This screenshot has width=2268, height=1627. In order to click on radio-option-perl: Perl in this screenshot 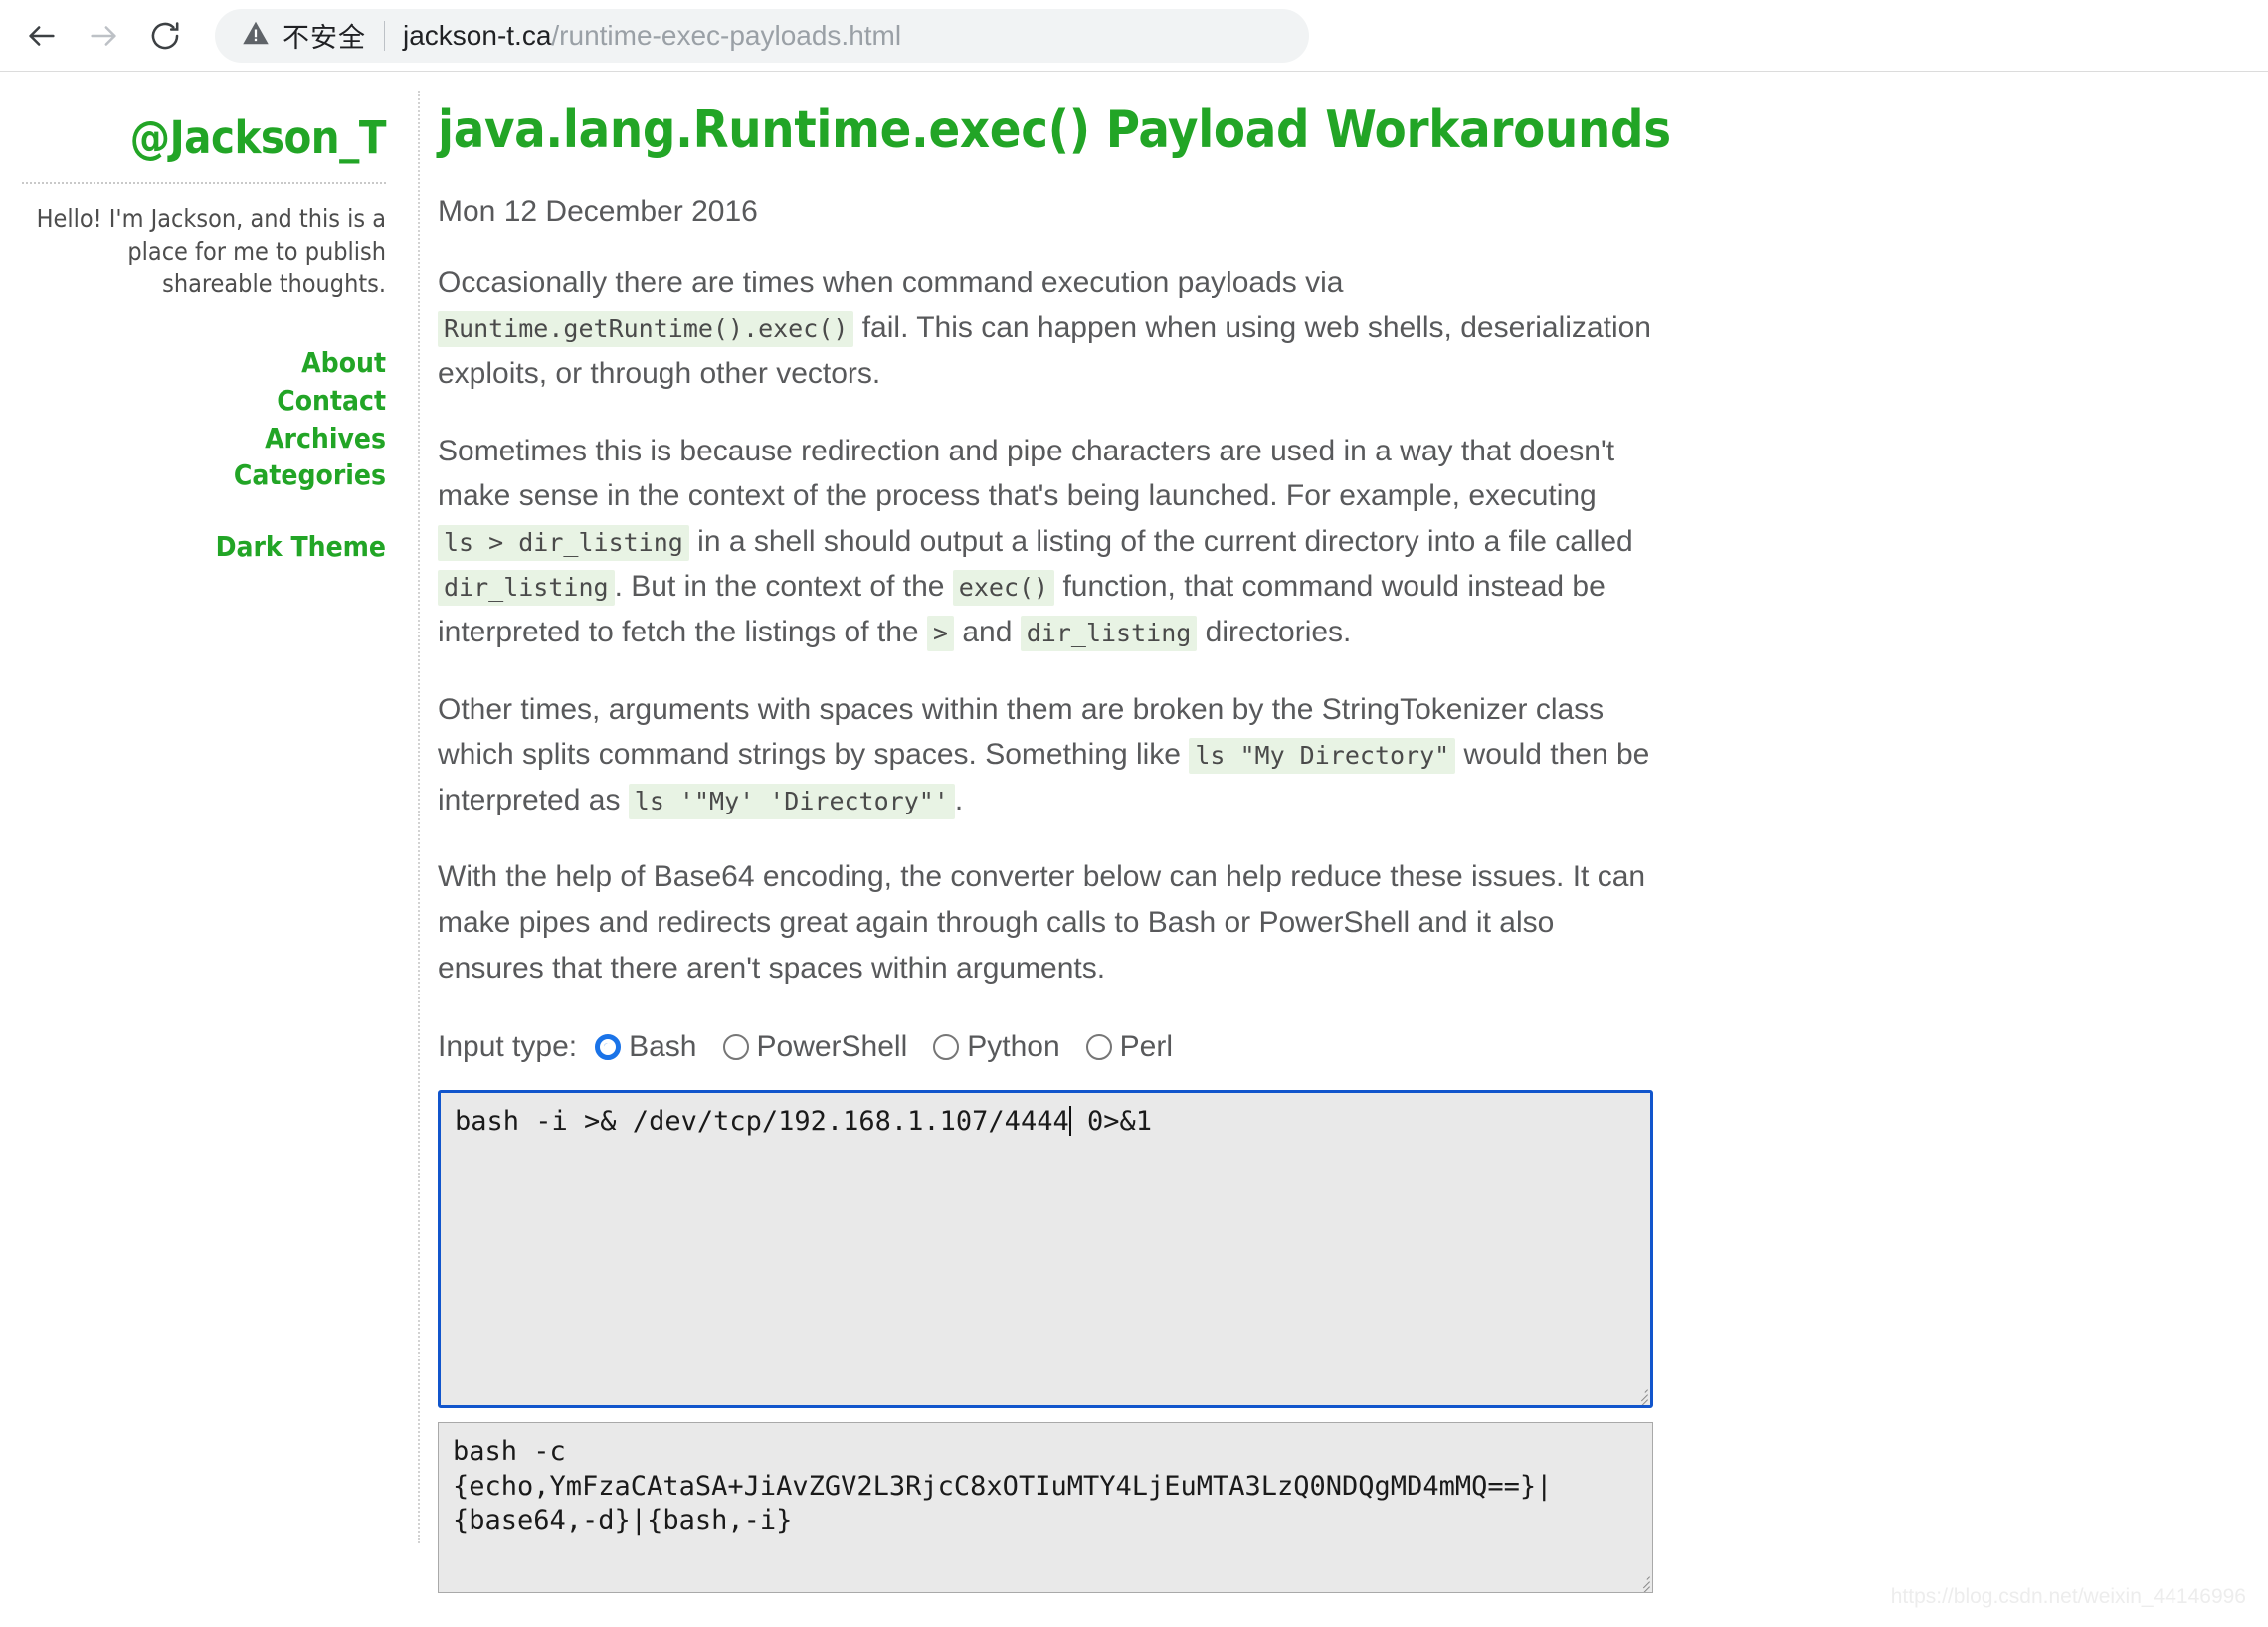, I will do `click(1129, 1047)`.